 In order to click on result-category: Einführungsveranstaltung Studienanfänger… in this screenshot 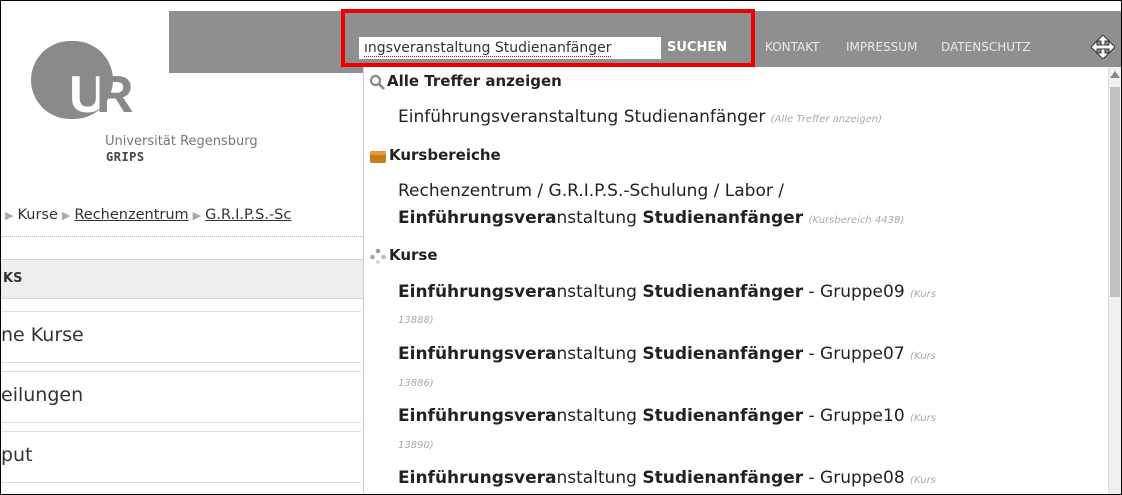, I will do `click(651, 218)`.